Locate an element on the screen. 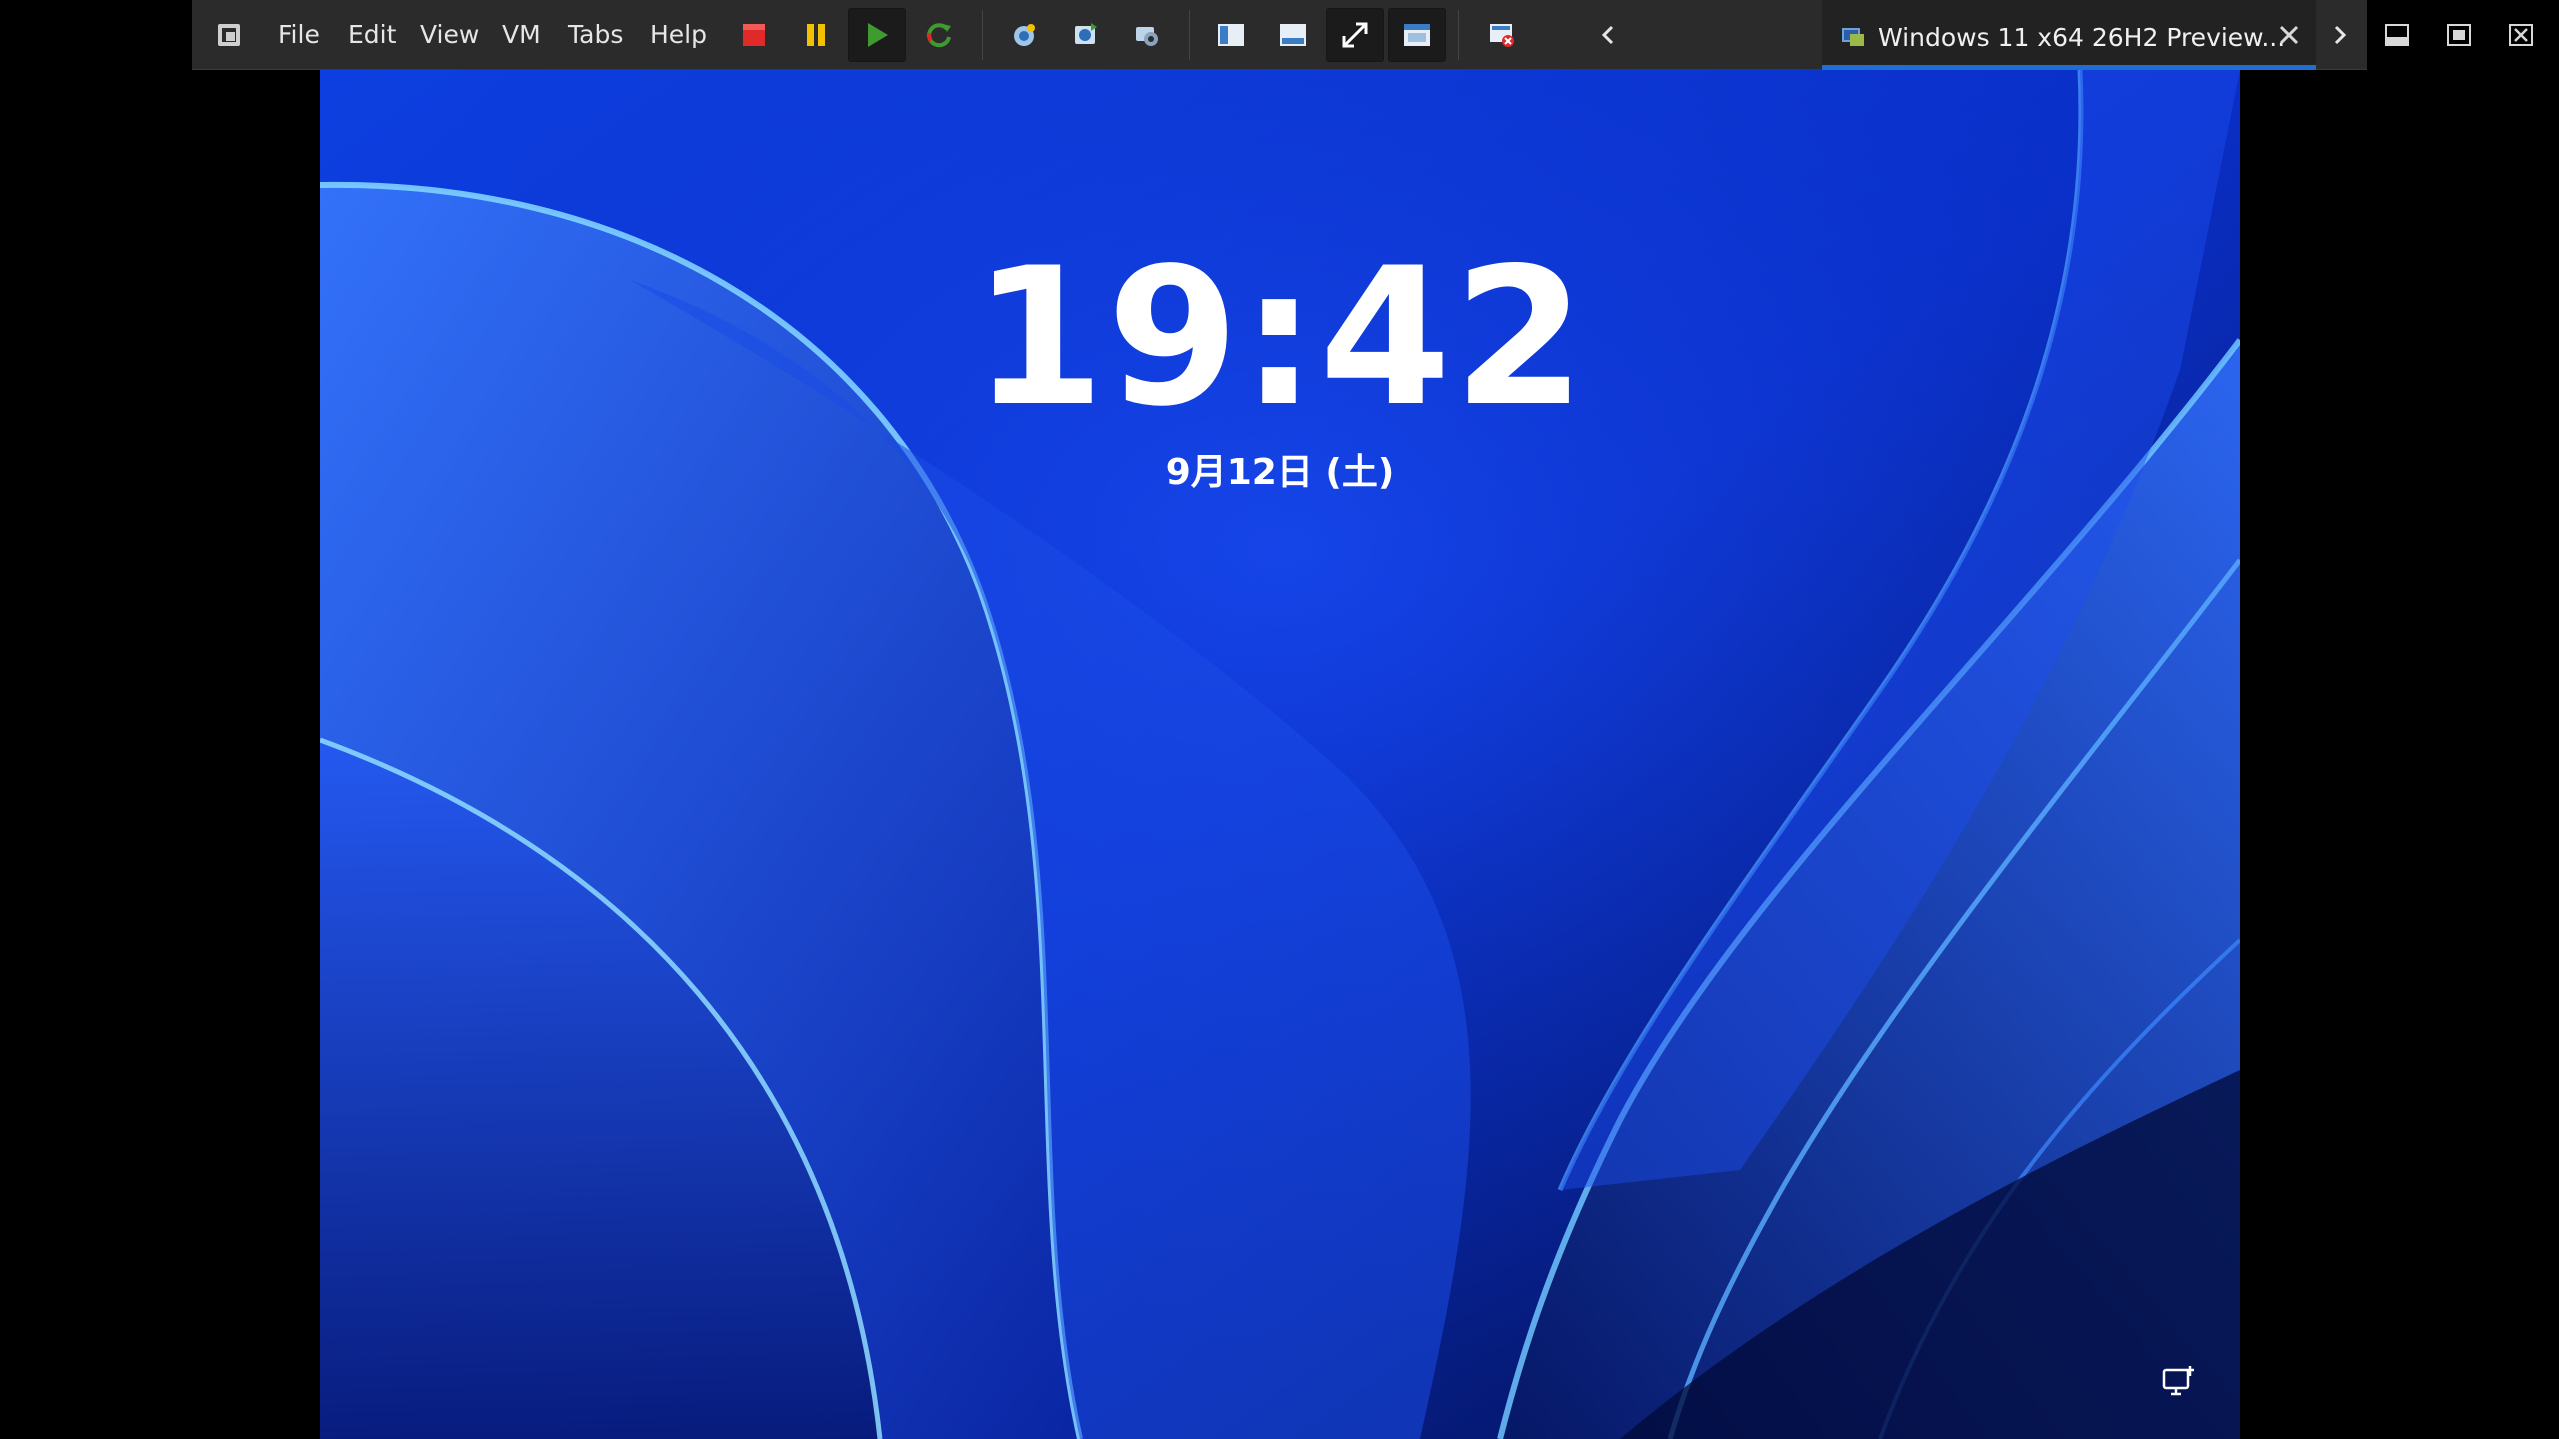 Image resolution: width=2559 pixels, height=1439 pixels. close-console-icon is located at coordinates (1502, 35).